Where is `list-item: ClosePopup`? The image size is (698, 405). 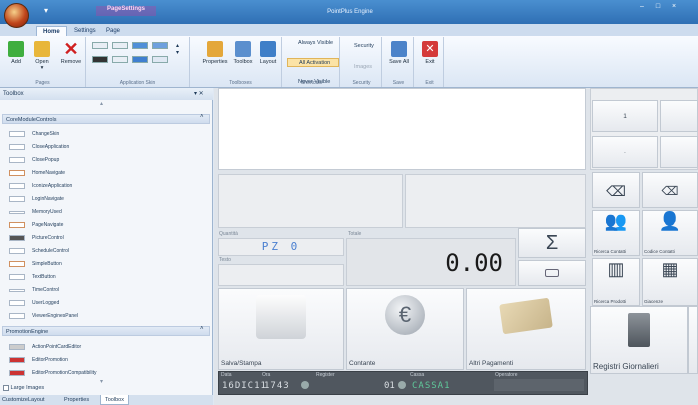
list-item: ClosePopup is located at coordinates (106, 160).